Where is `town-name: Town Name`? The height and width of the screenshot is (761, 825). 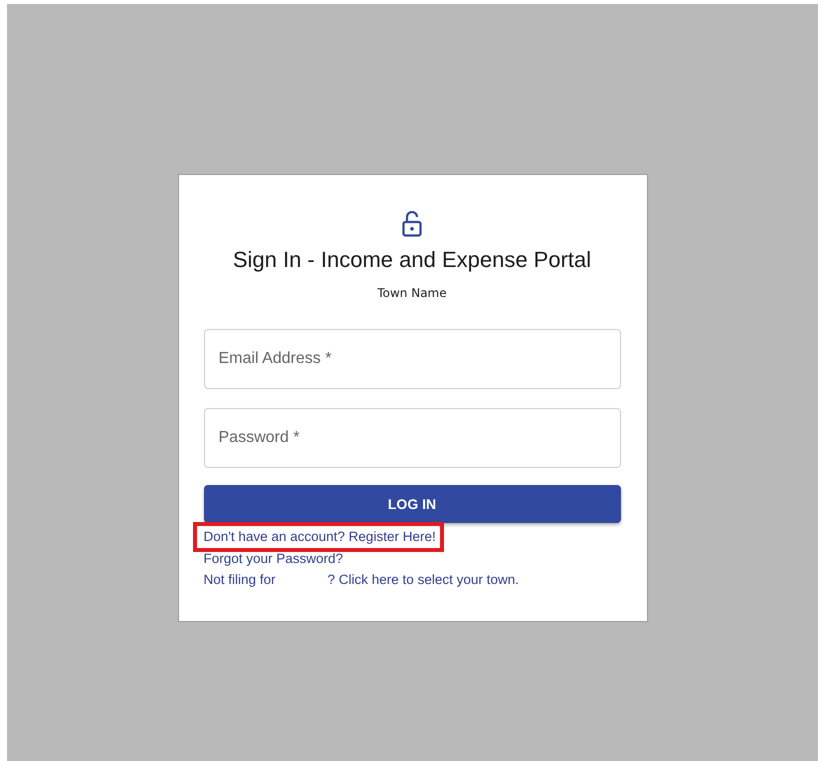 town-name: Town Name is located at coordinates (412, 293).